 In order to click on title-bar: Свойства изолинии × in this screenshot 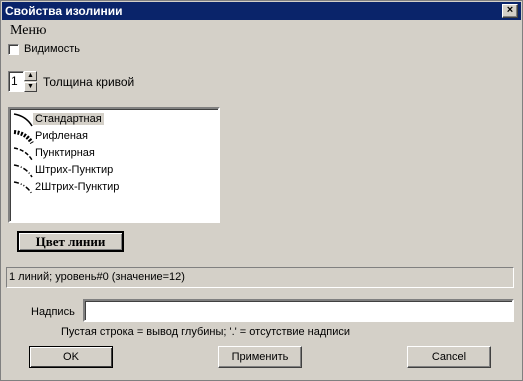, I will do `click(261, 11)`.